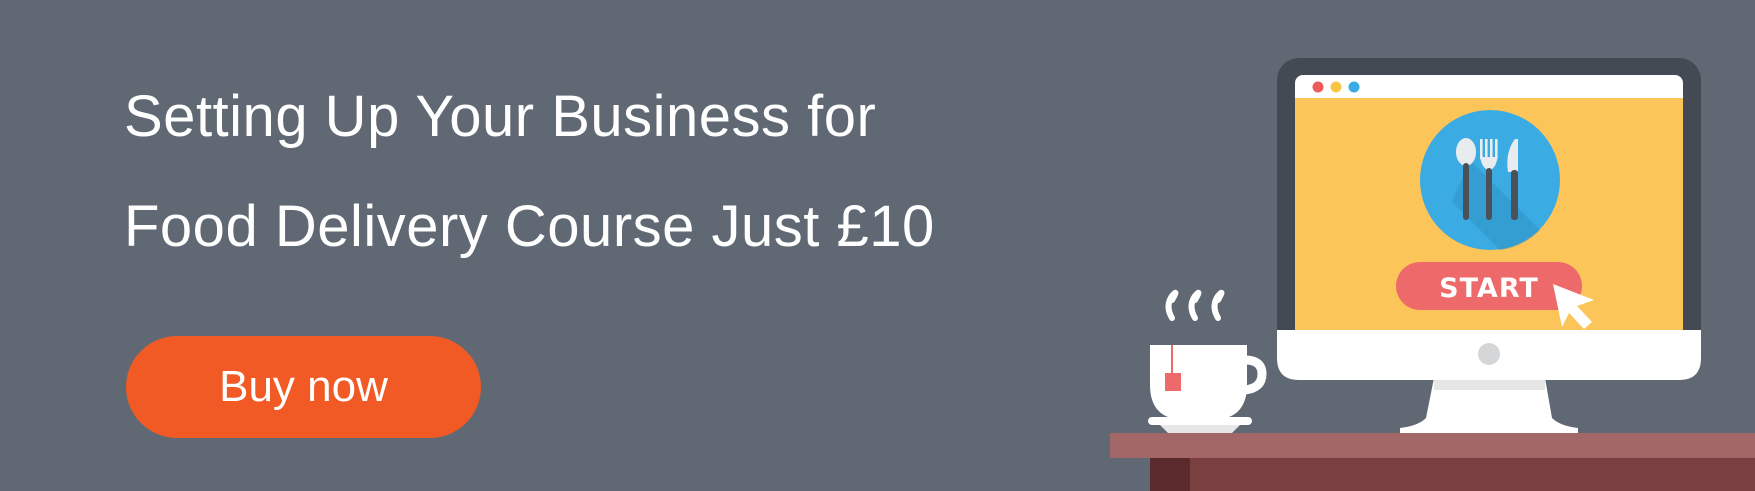 The image size is (1755, 491). What do you see at coordinates (1354, 87) in the screenshot?
I see `window-maximize-dot-icon` at bounding box center [1354, 87].